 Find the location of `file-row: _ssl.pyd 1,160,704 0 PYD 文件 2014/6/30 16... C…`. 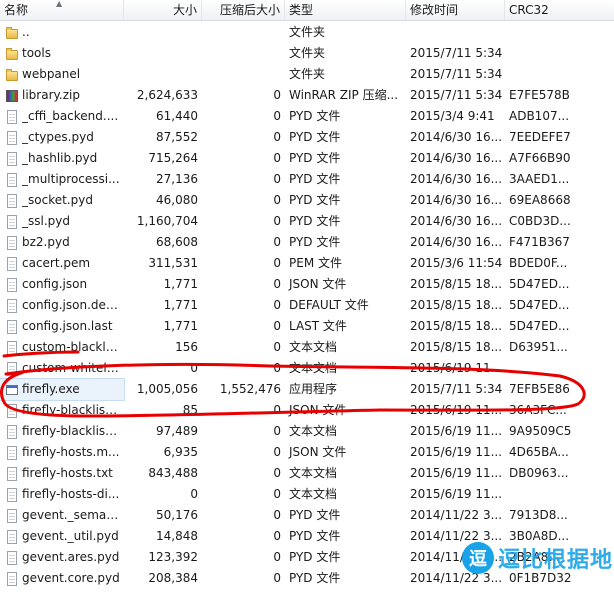

file-row: _ssl.pyd 1,160,704 0 PYD 文件 2014/6/30 16... C… is located at coordinates (307, 221).